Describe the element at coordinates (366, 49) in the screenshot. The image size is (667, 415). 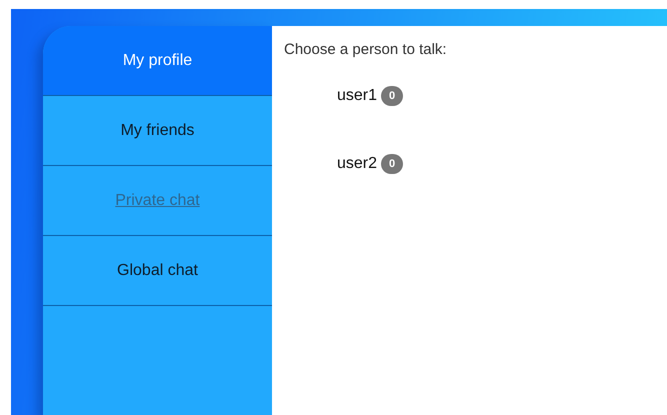
I see `prompt-text: Choose a person to talk:` at that location.